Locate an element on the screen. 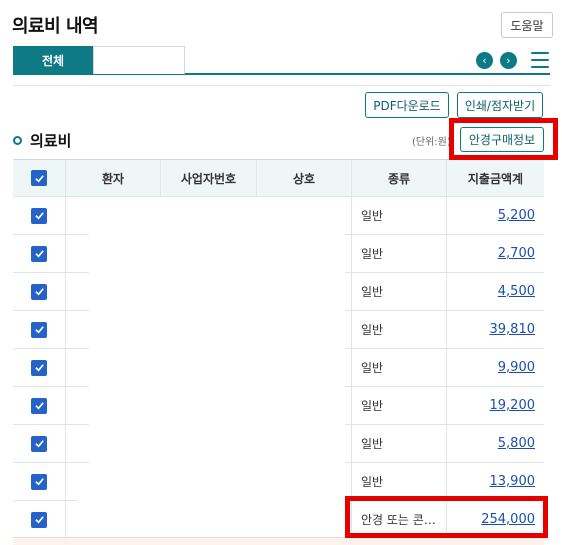  table-header-row: 환자 사업자번호 상호 종류 지출금액계 is located at coordinates (278, 178).